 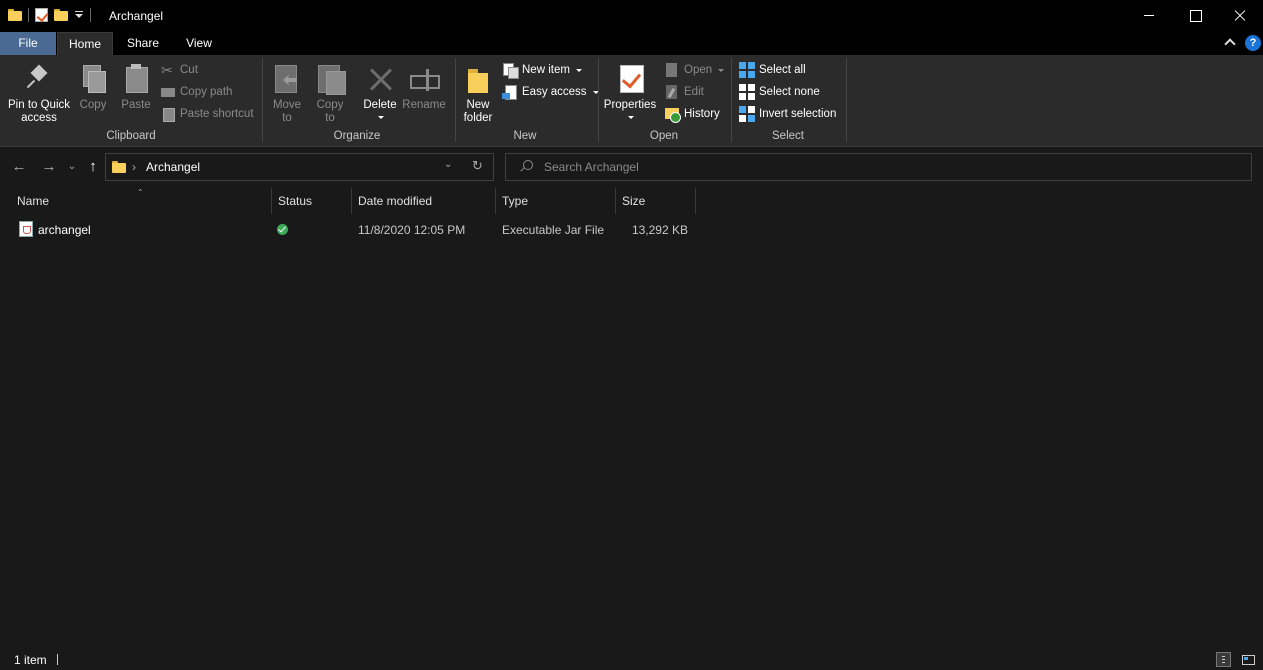 What do you see at coordinates (550, 92) in the screenshot?
I see `easy-access-button: Easy access` at bounding box center [550, 92].